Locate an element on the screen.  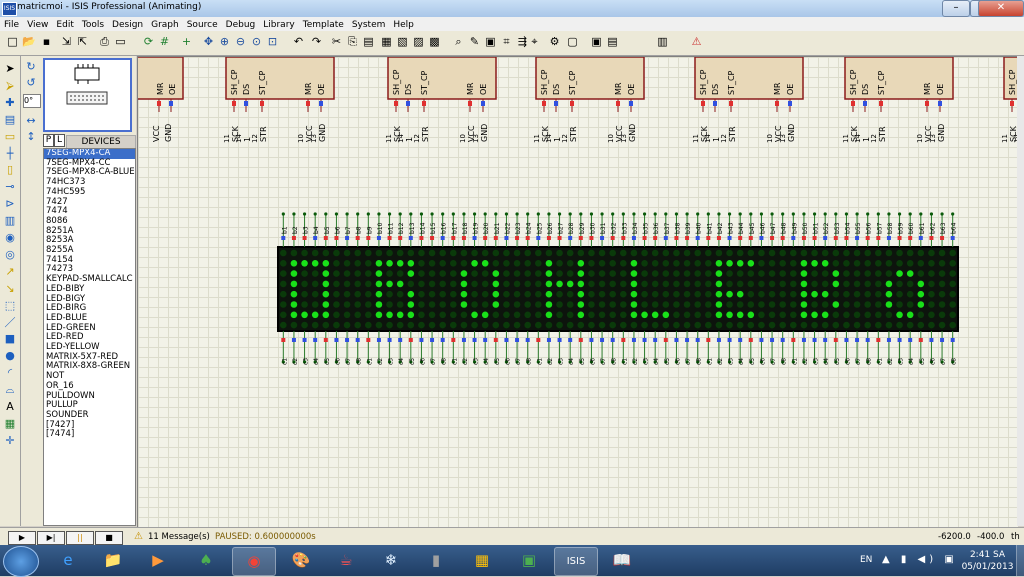
menu-library: Library is located at coordinates (278, 25).